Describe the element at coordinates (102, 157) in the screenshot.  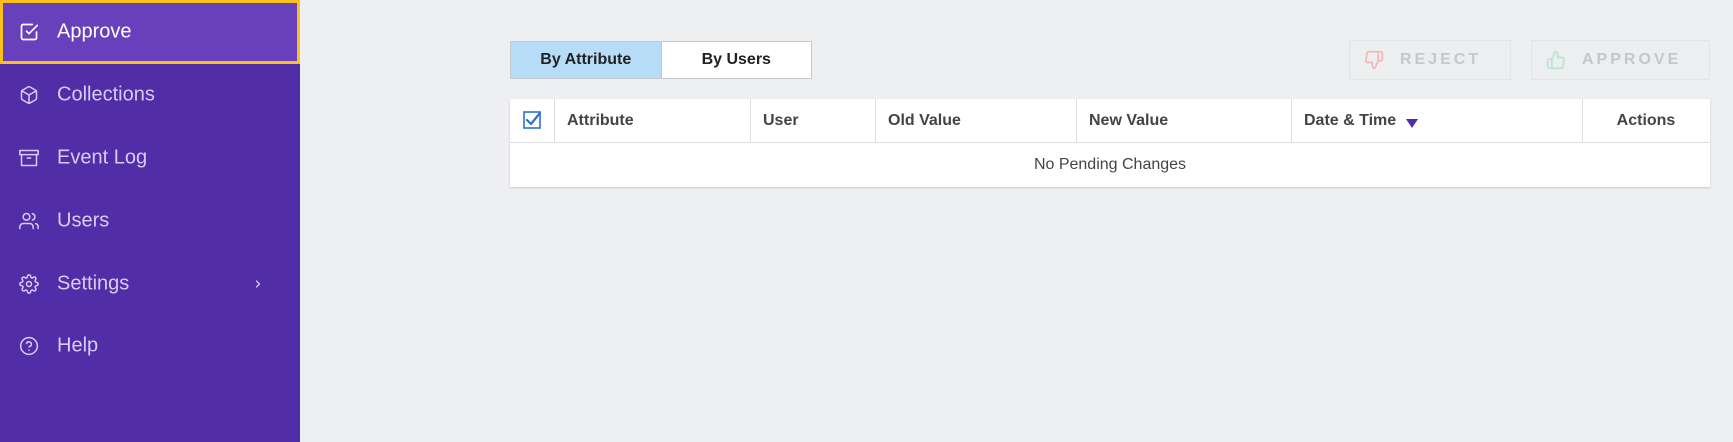
I see `sidebar-item-label: Event Log` at that location.